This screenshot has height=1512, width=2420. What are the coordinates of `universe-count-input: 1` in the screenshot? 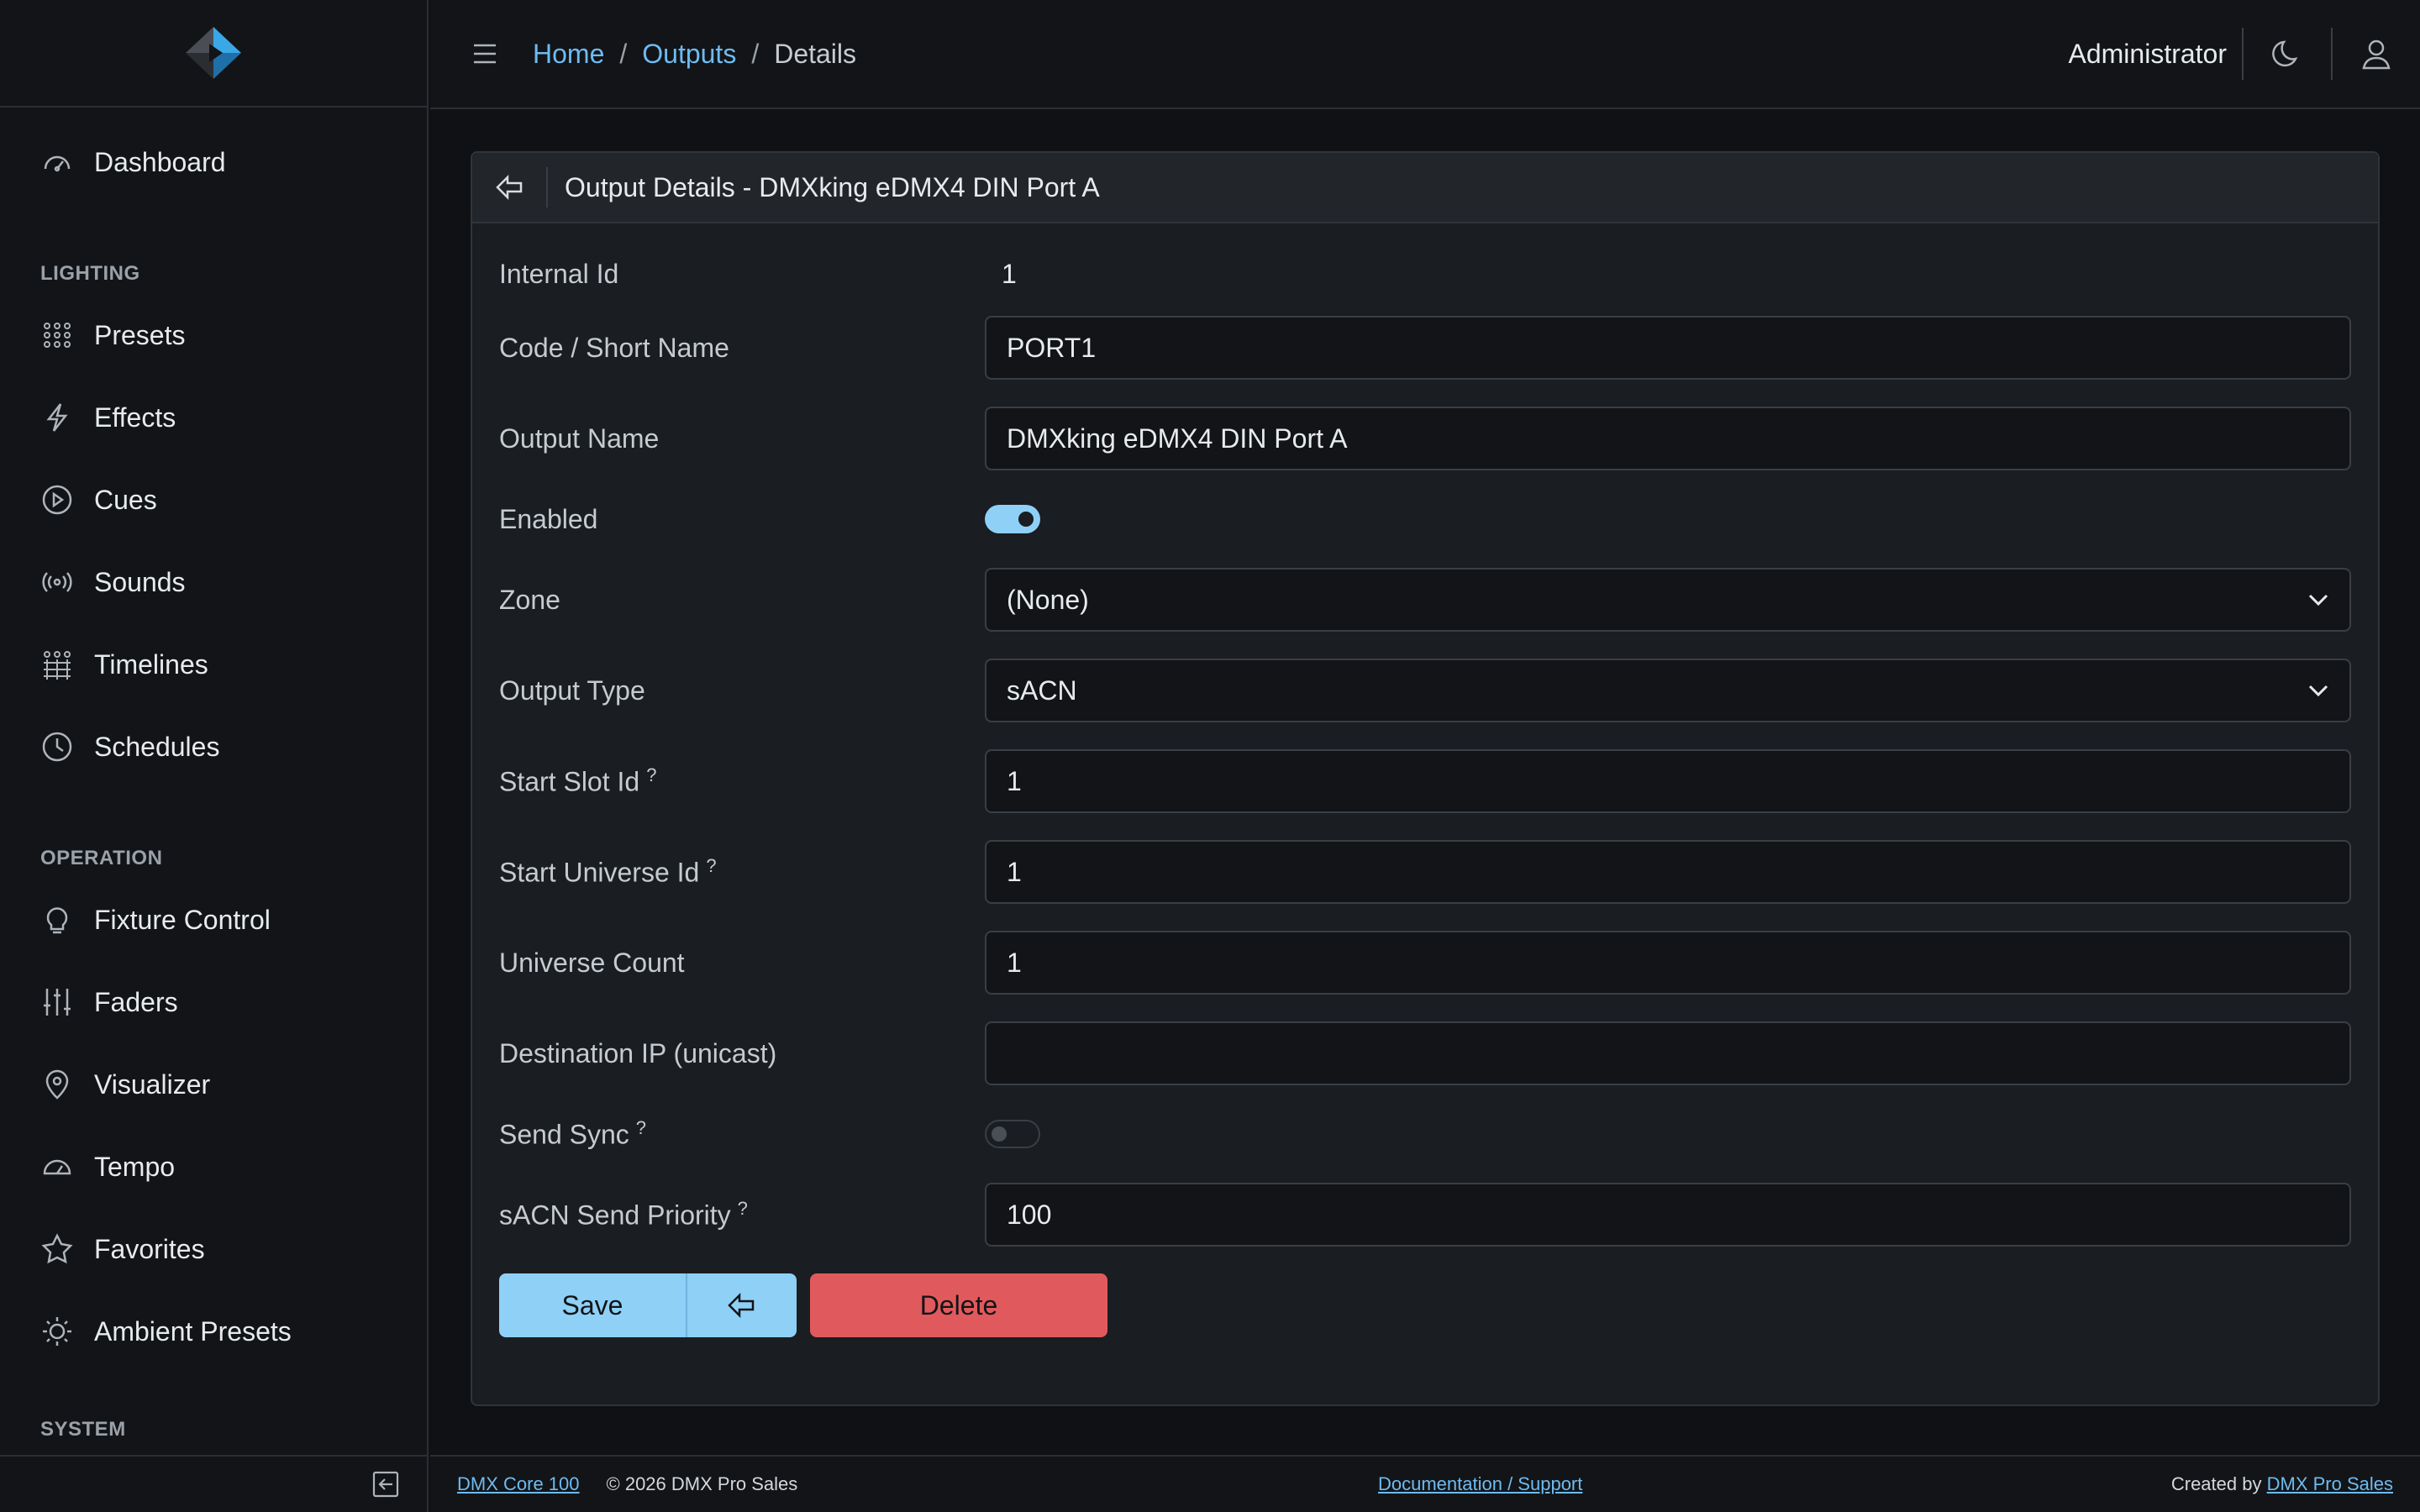 It's located at (1668, 963).